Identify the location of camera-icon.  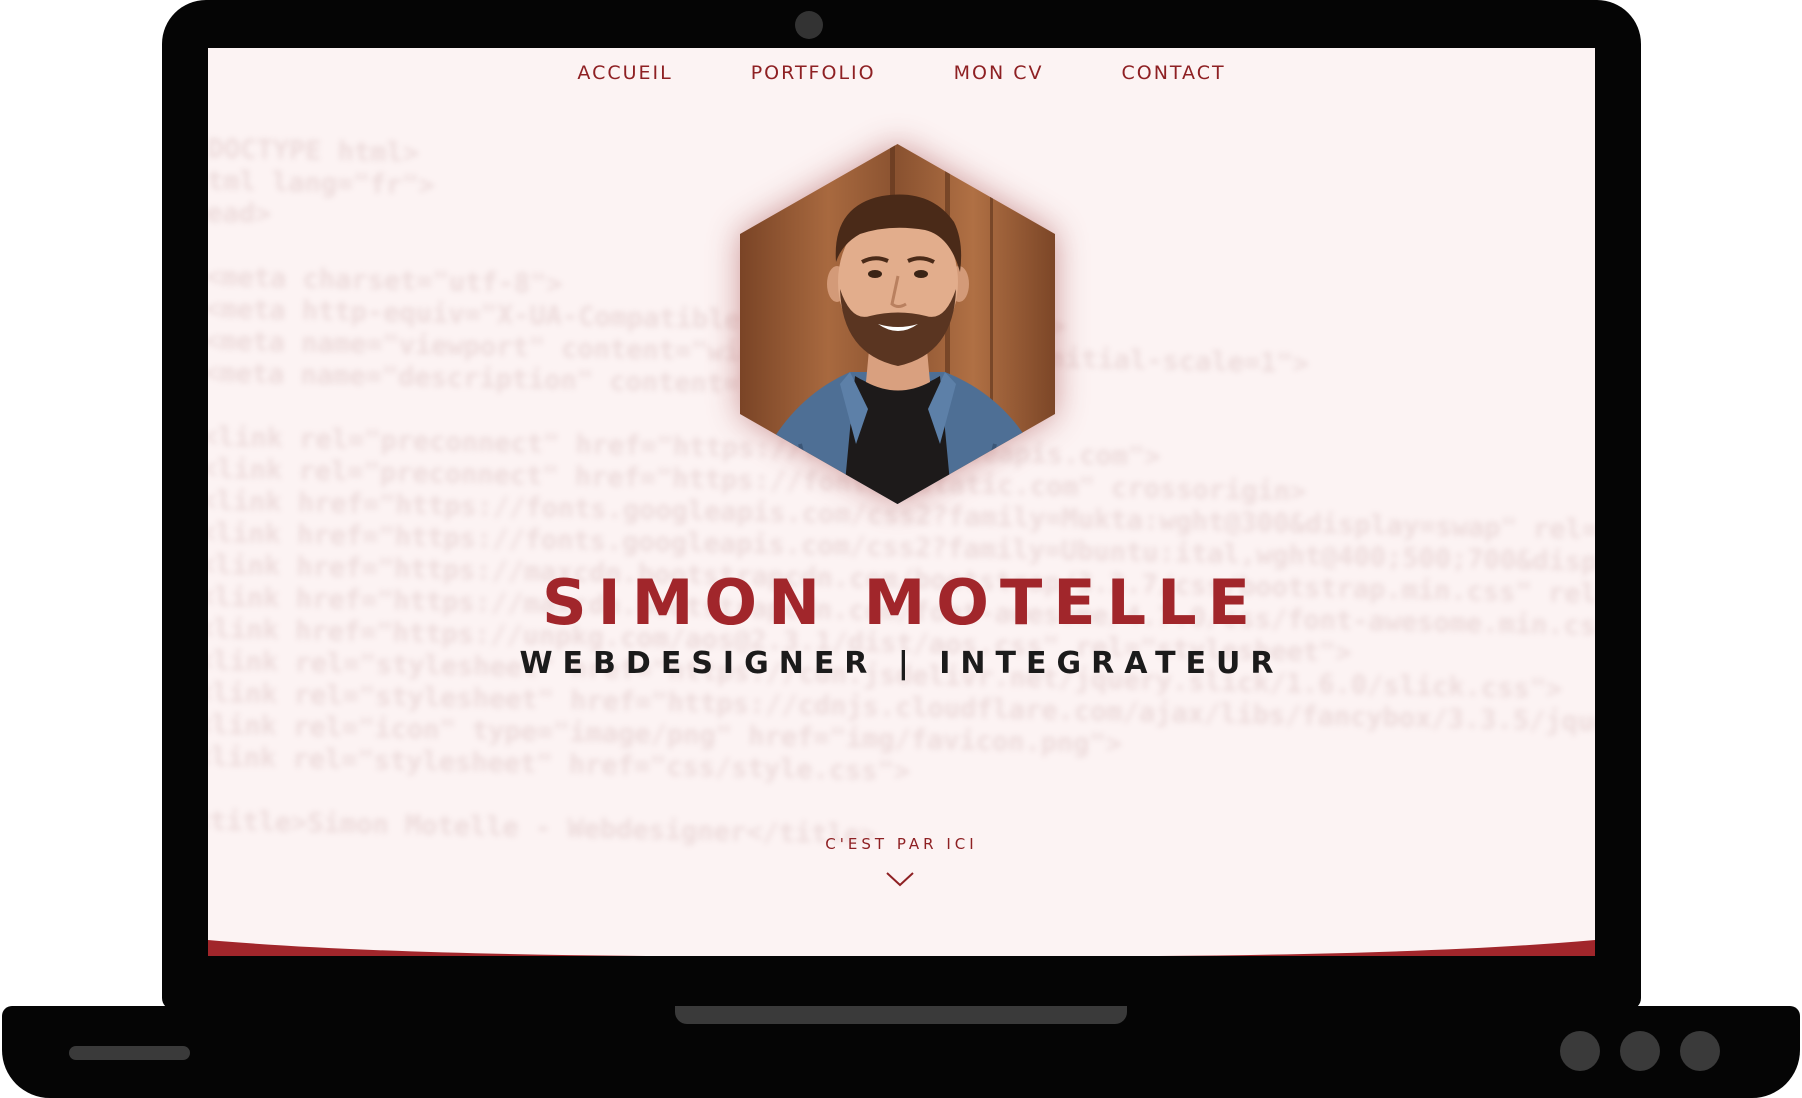
(809, 25).